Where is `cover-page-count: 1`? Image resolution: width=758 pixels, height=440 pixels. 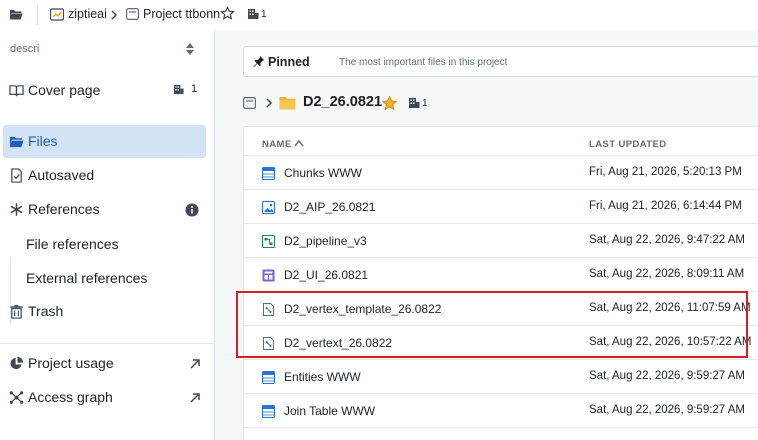 cover-page-count: 1 is located at coordinates (185, 89).